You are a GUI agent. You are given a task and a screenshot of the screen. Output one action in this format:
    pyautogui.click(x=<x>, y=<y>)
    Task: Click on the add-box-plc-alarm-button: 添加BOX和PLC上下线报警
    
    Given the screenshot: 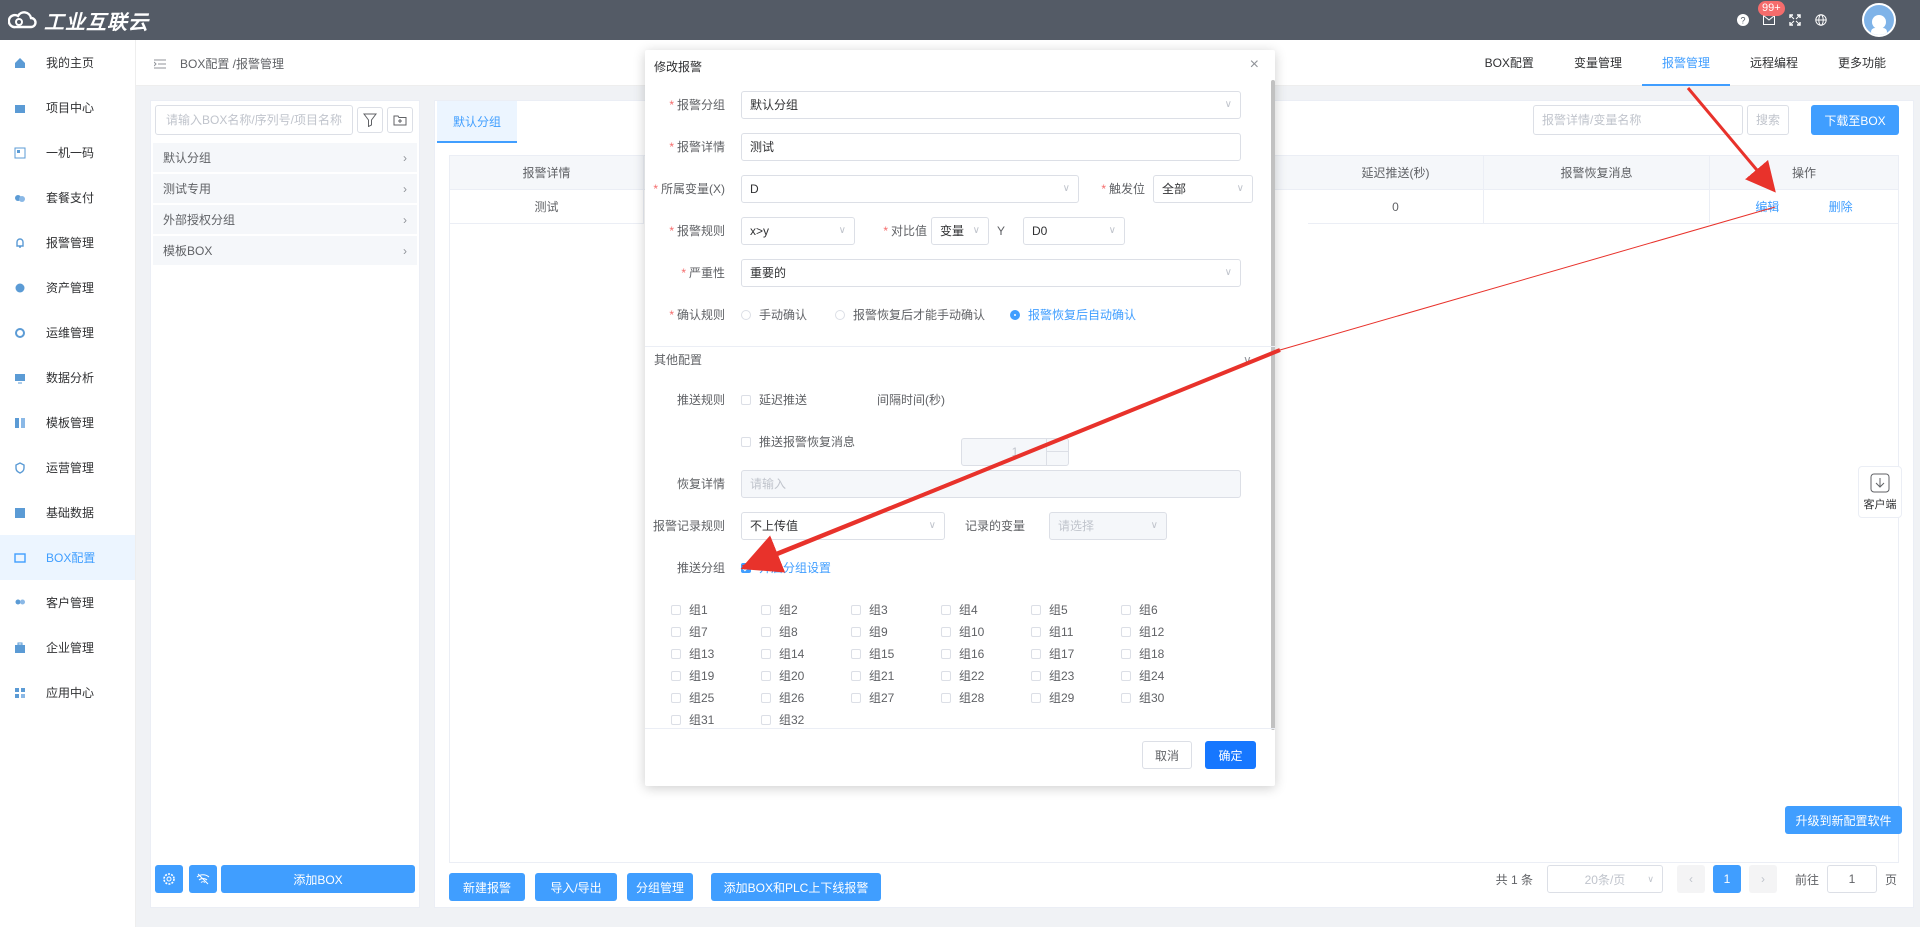 What is the action you would take?
    pyautogui.click(x=796, y=887)
    